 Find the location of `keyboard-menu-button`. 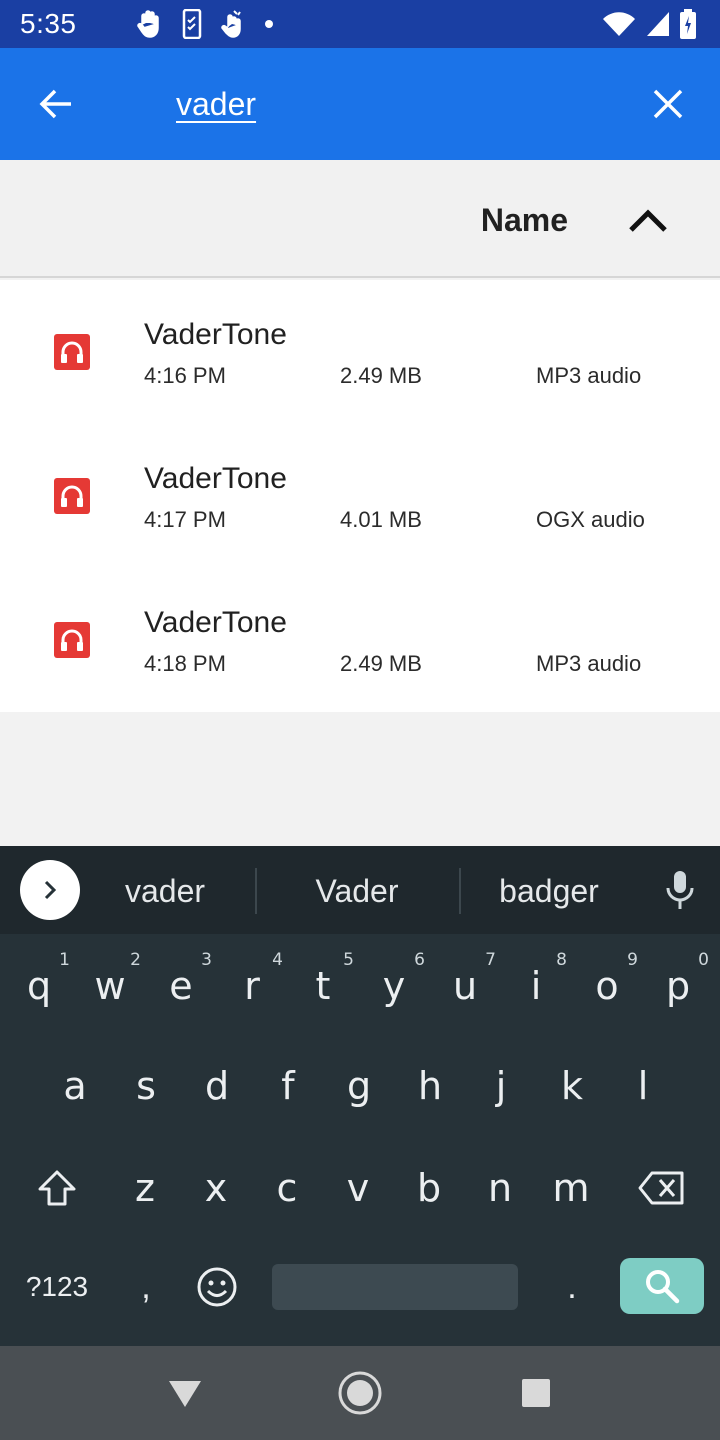

keyboard-menu-button is located at coordinates (50, 890).